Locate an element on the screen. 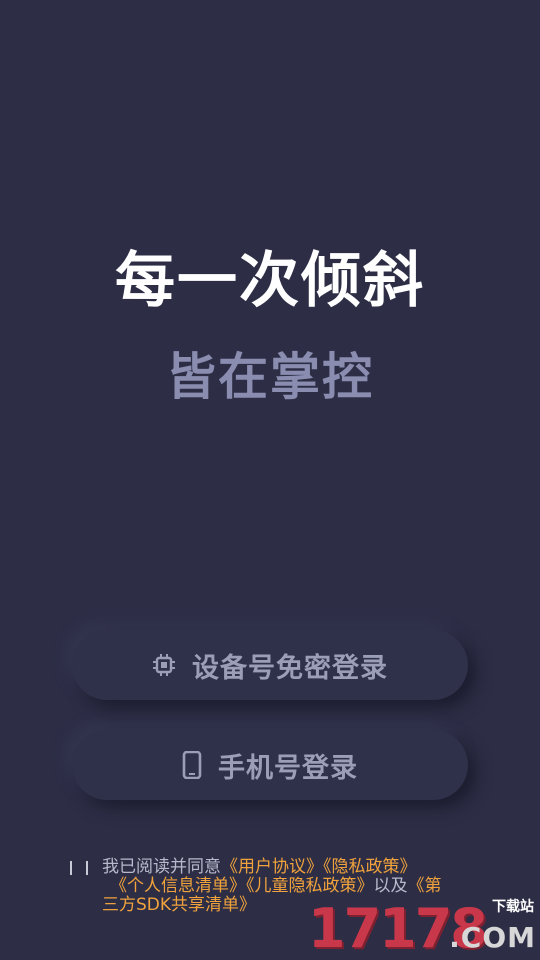 Image resolution: width=540 pixels, height=960 pixels. privacy-policy-link: 《隐私政策》 is located at coordinates (370, 867).